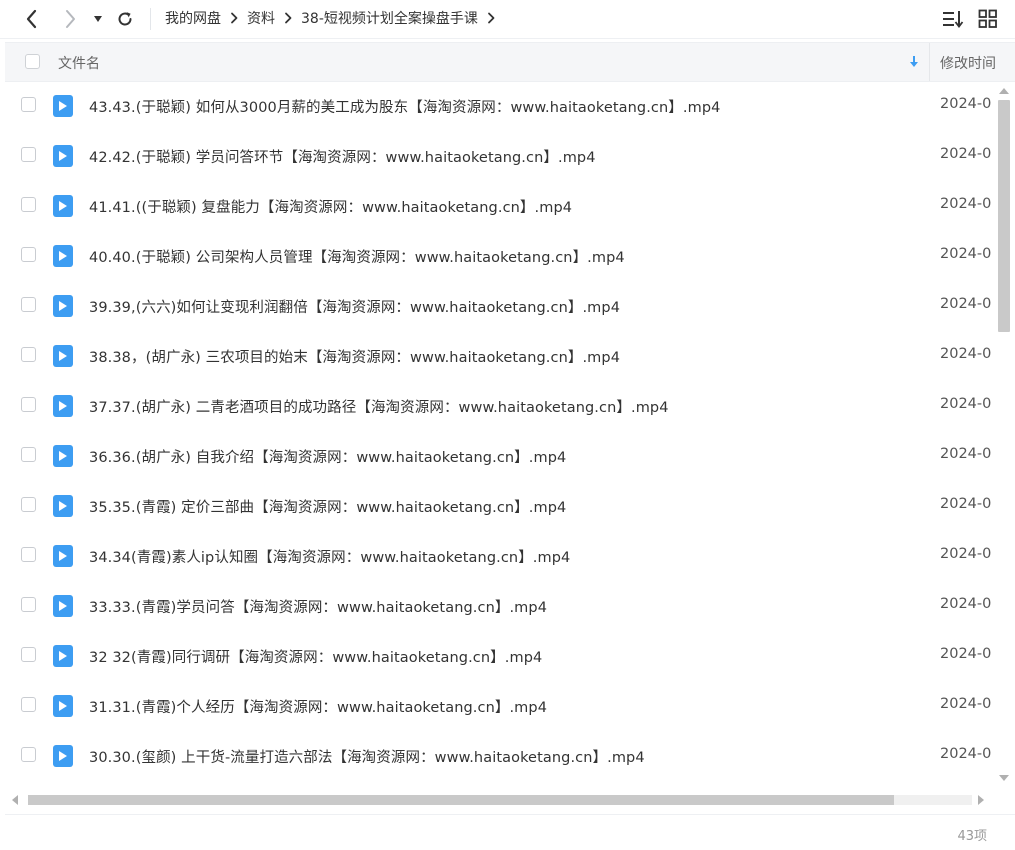  I want to click on forward-button, so click(70, 19).